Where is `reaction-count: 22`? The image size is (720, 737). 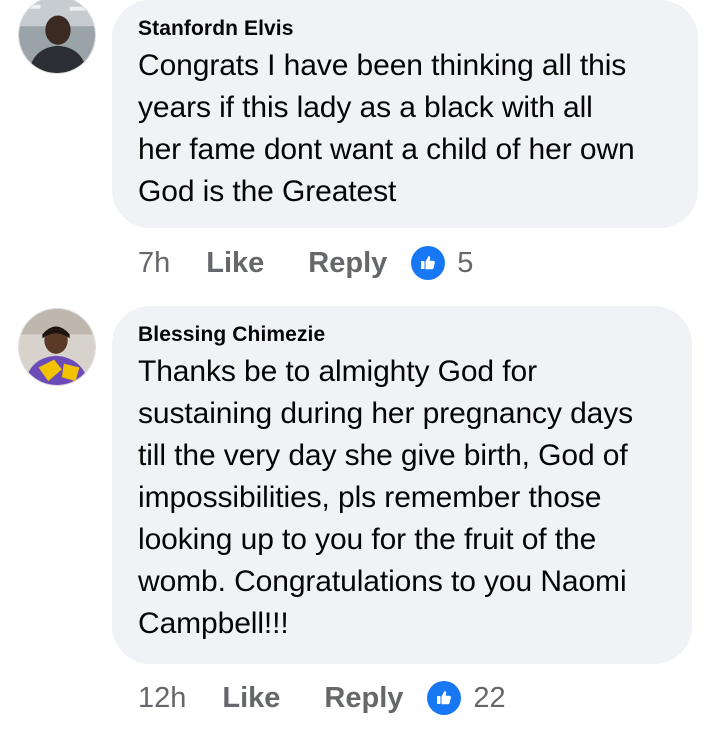
reaction-count: 22 is located at coordinates (489, 698).